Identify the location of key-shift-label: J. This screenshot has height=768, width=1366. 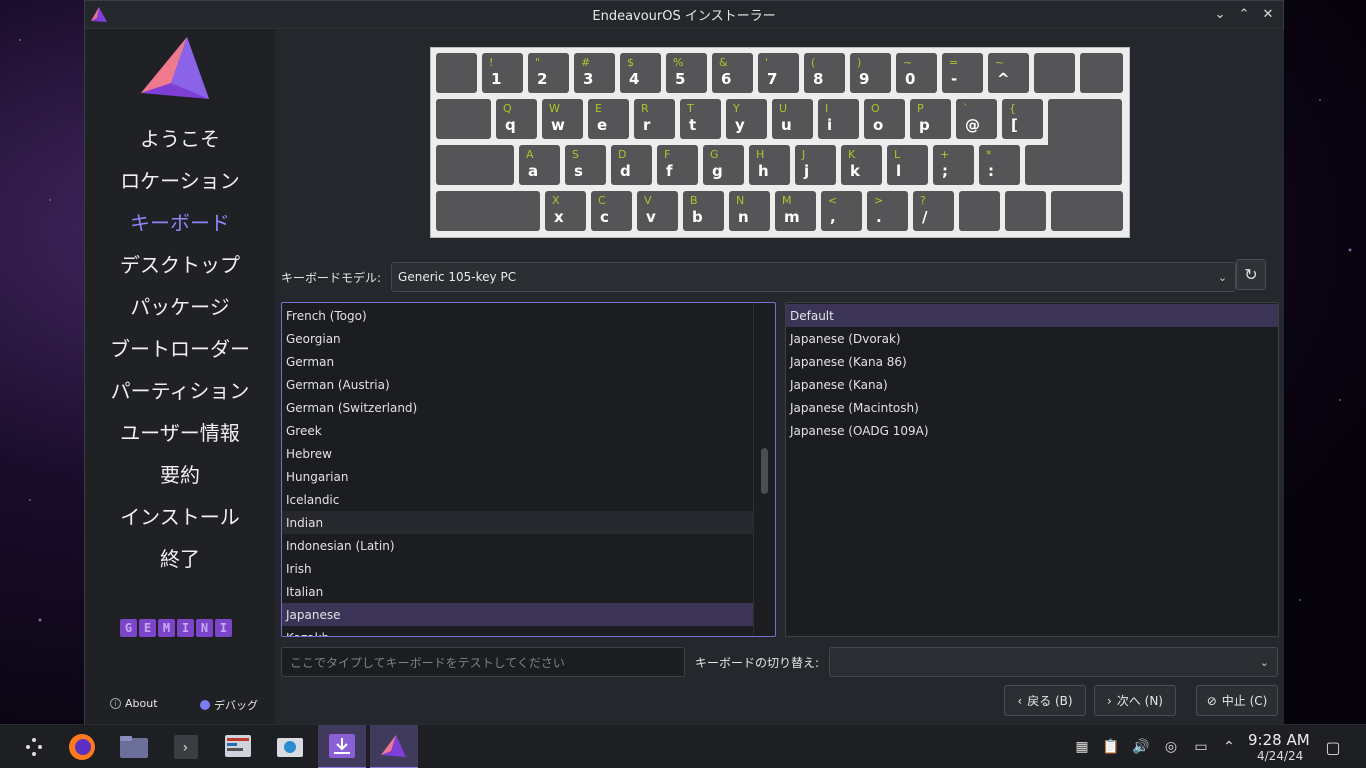
(804, 154).